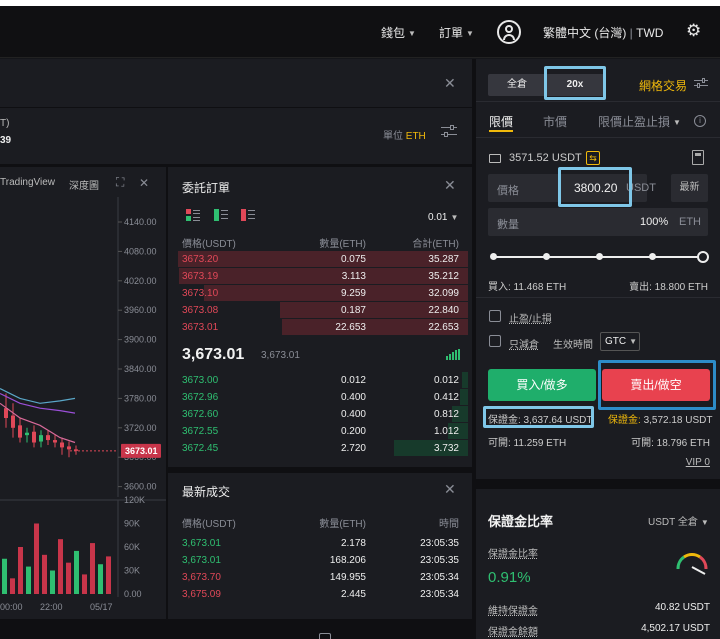 This screenshot has height=639, width=720. I want to click on tp-sl-checkbox, so click(495, 316).